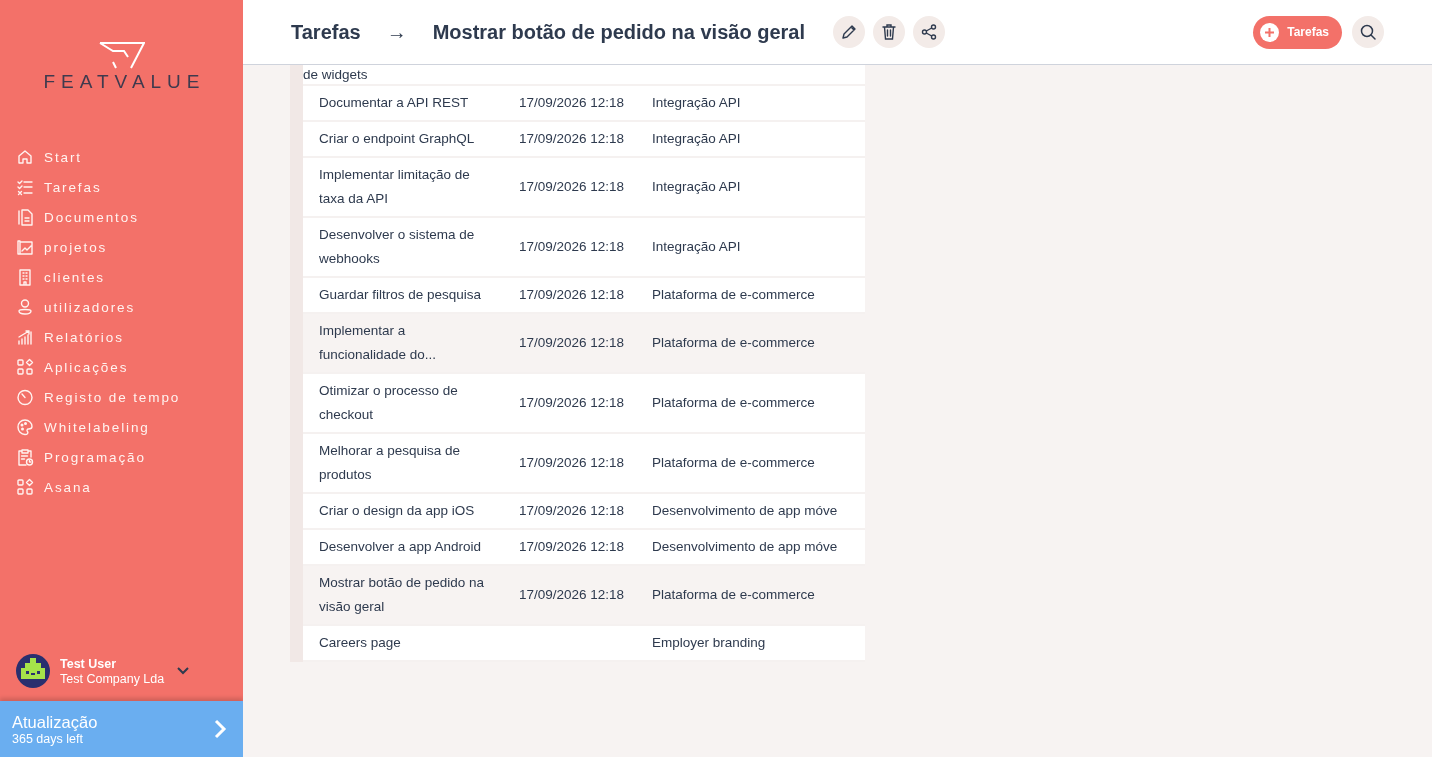 This screenshot has height=757, width=1432. I want to click on share-icon, so click(928, 32).